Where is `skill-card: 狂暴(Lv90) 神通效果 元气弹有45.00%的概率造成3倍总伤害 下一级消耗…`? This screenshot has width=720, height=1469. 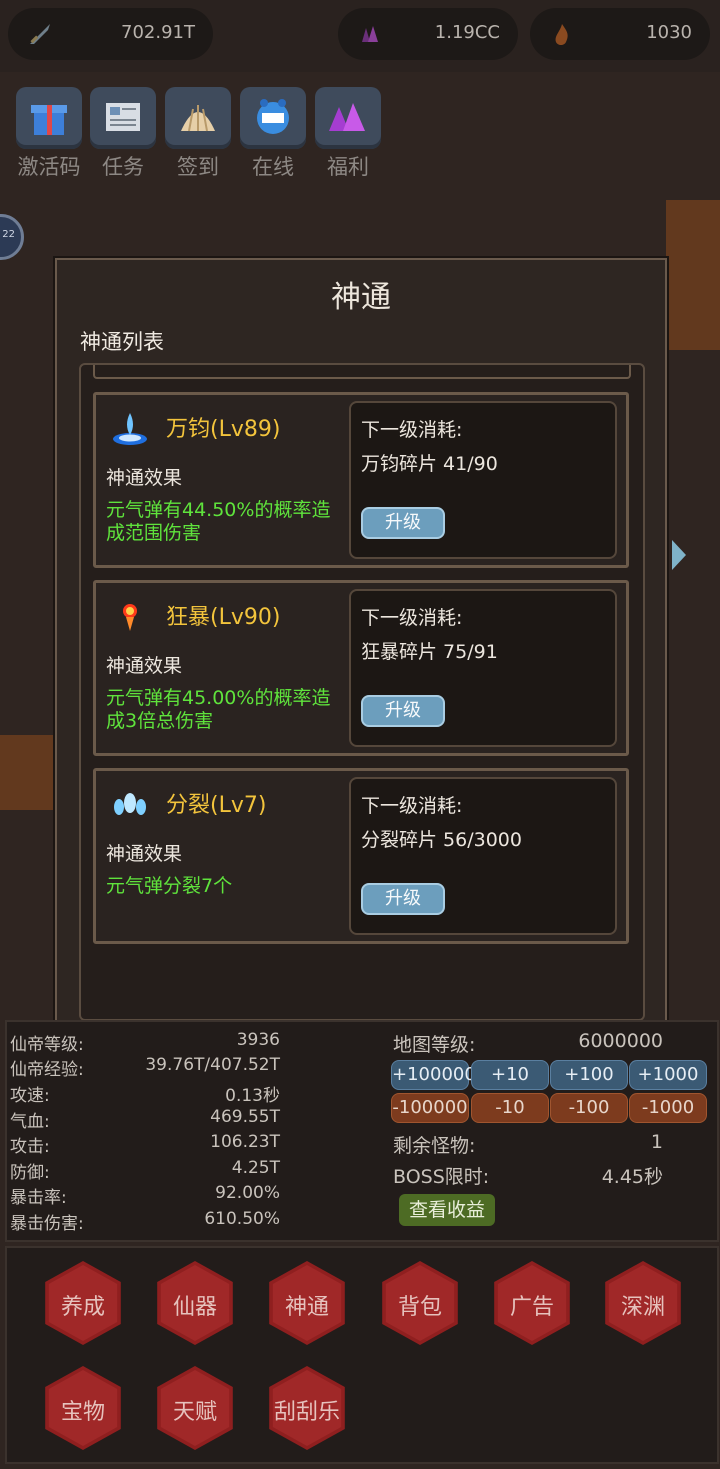
skill-card: 狂暴(Lv90) 神通效果 元气弹有45.00%的概率造成3倍总伤害 下一级消耗… is located at coordinates (361, 668).